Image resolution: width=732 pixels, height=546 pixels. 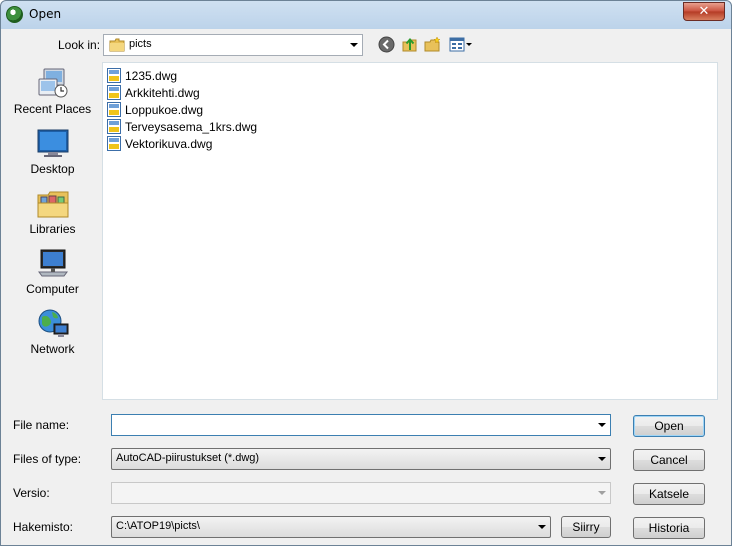 I want to click on file-name: Arkkitehti.dwg, so click(x=162, y=93).